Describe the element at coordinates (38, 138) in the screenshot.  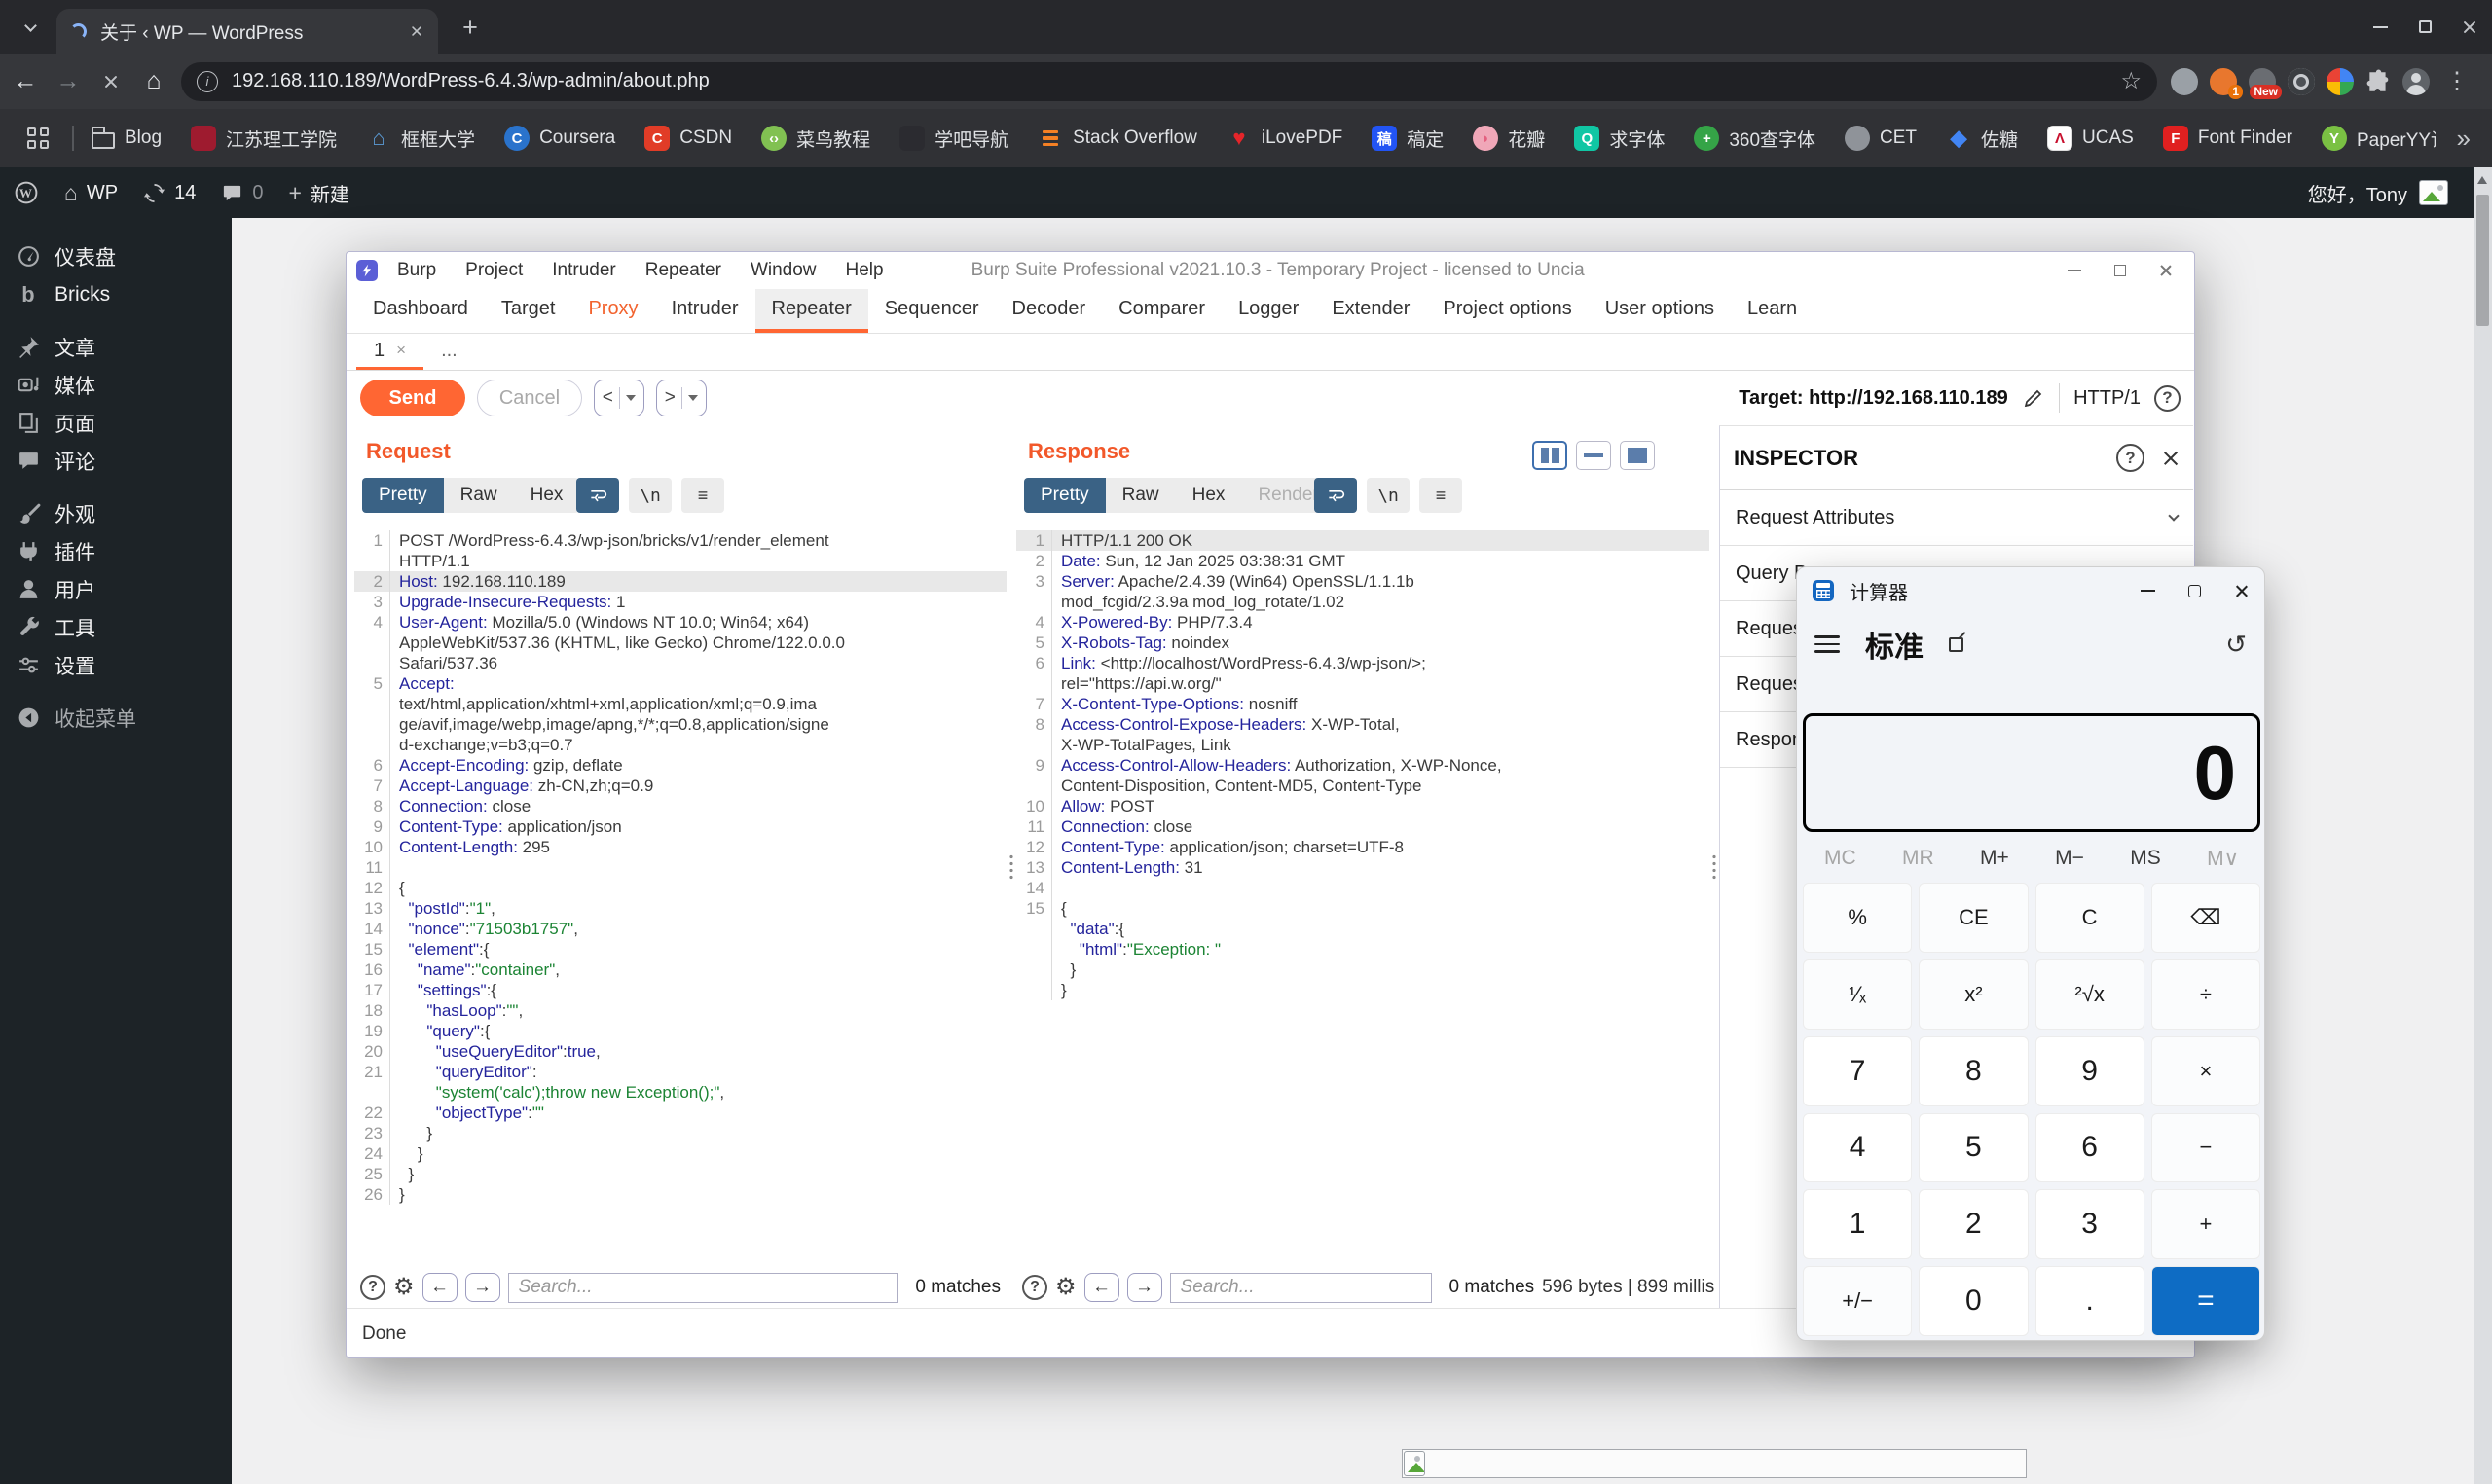
I see `apps-grid-icon` at that location.